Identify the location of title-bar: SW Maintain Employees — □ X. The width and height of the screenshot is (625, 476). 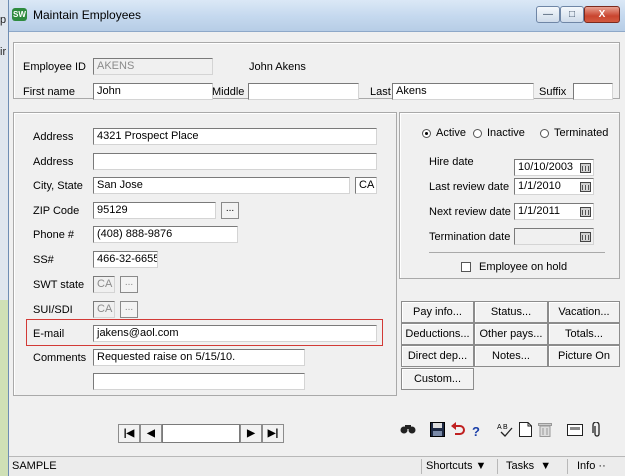
(317, 16).